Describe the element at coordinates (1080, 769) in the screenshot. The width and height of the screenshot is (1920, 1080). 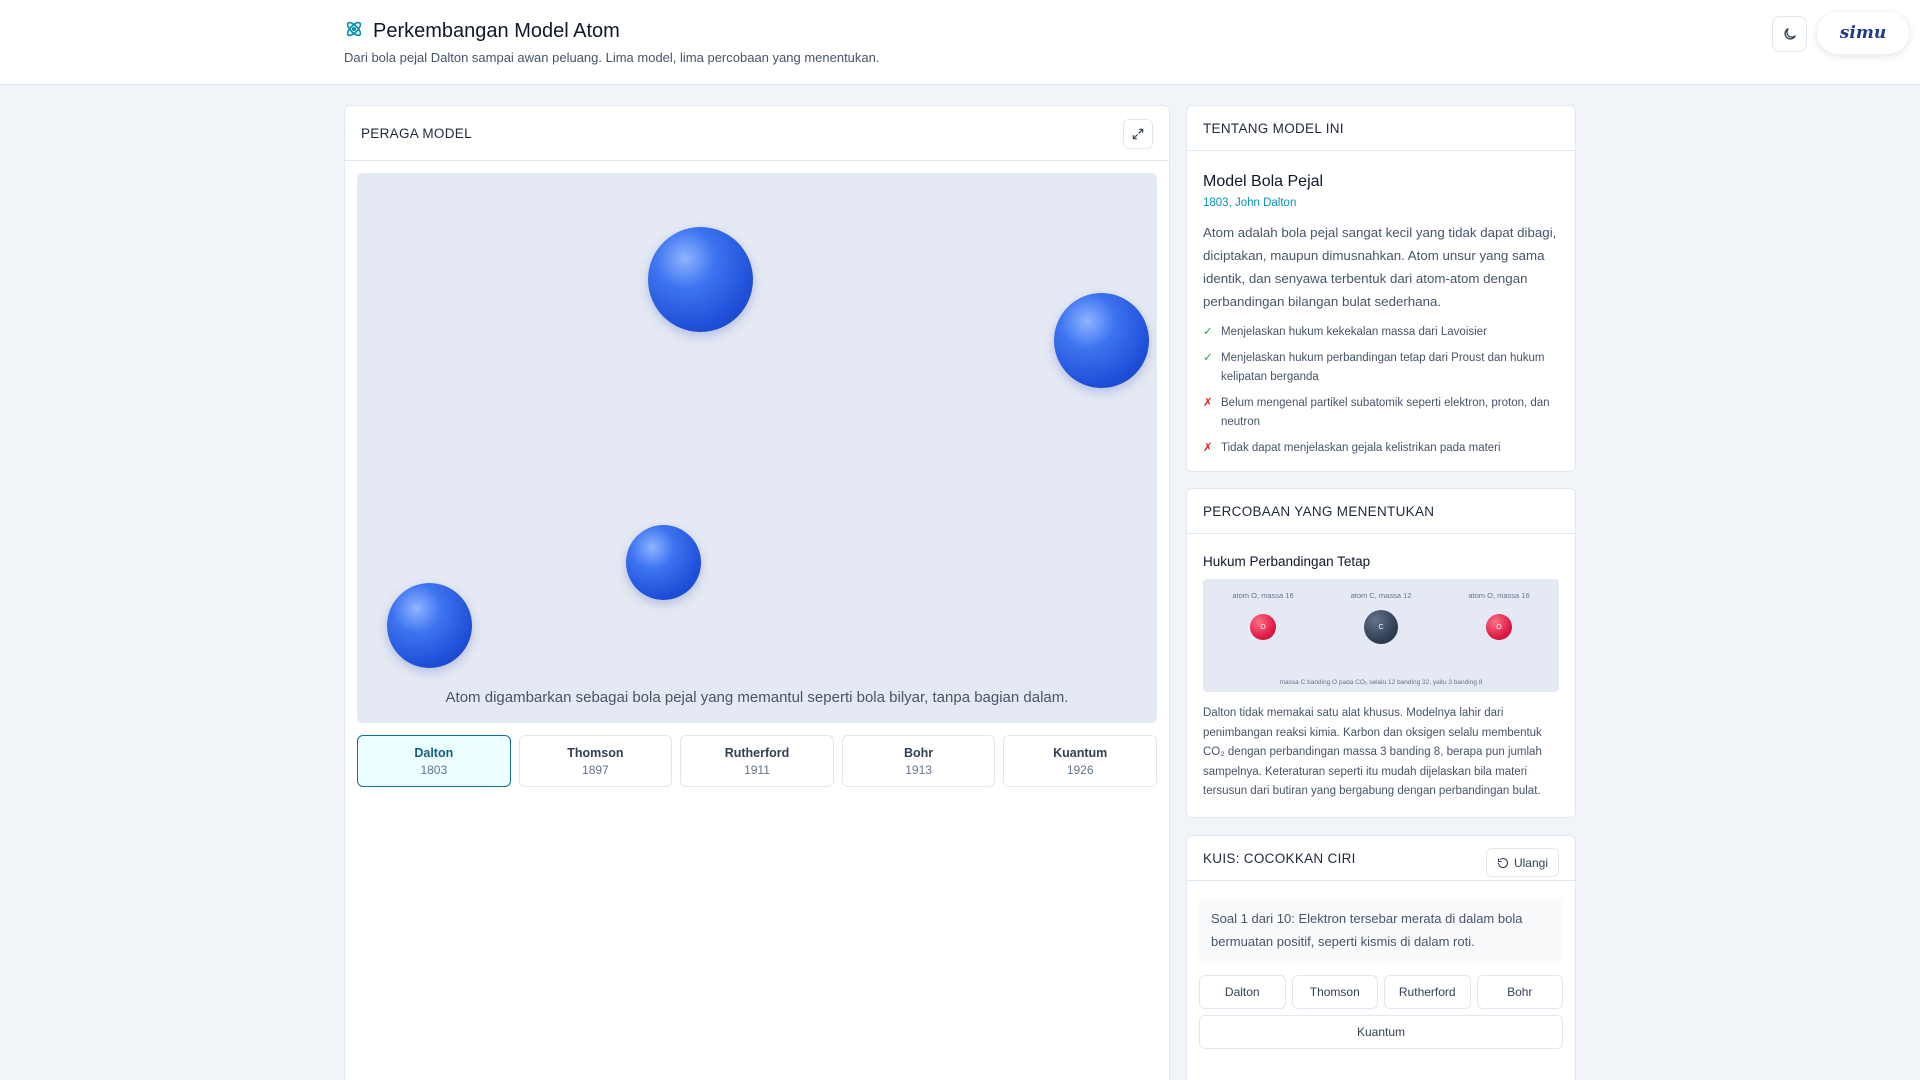
I see `tab-year: 1926` at that location.